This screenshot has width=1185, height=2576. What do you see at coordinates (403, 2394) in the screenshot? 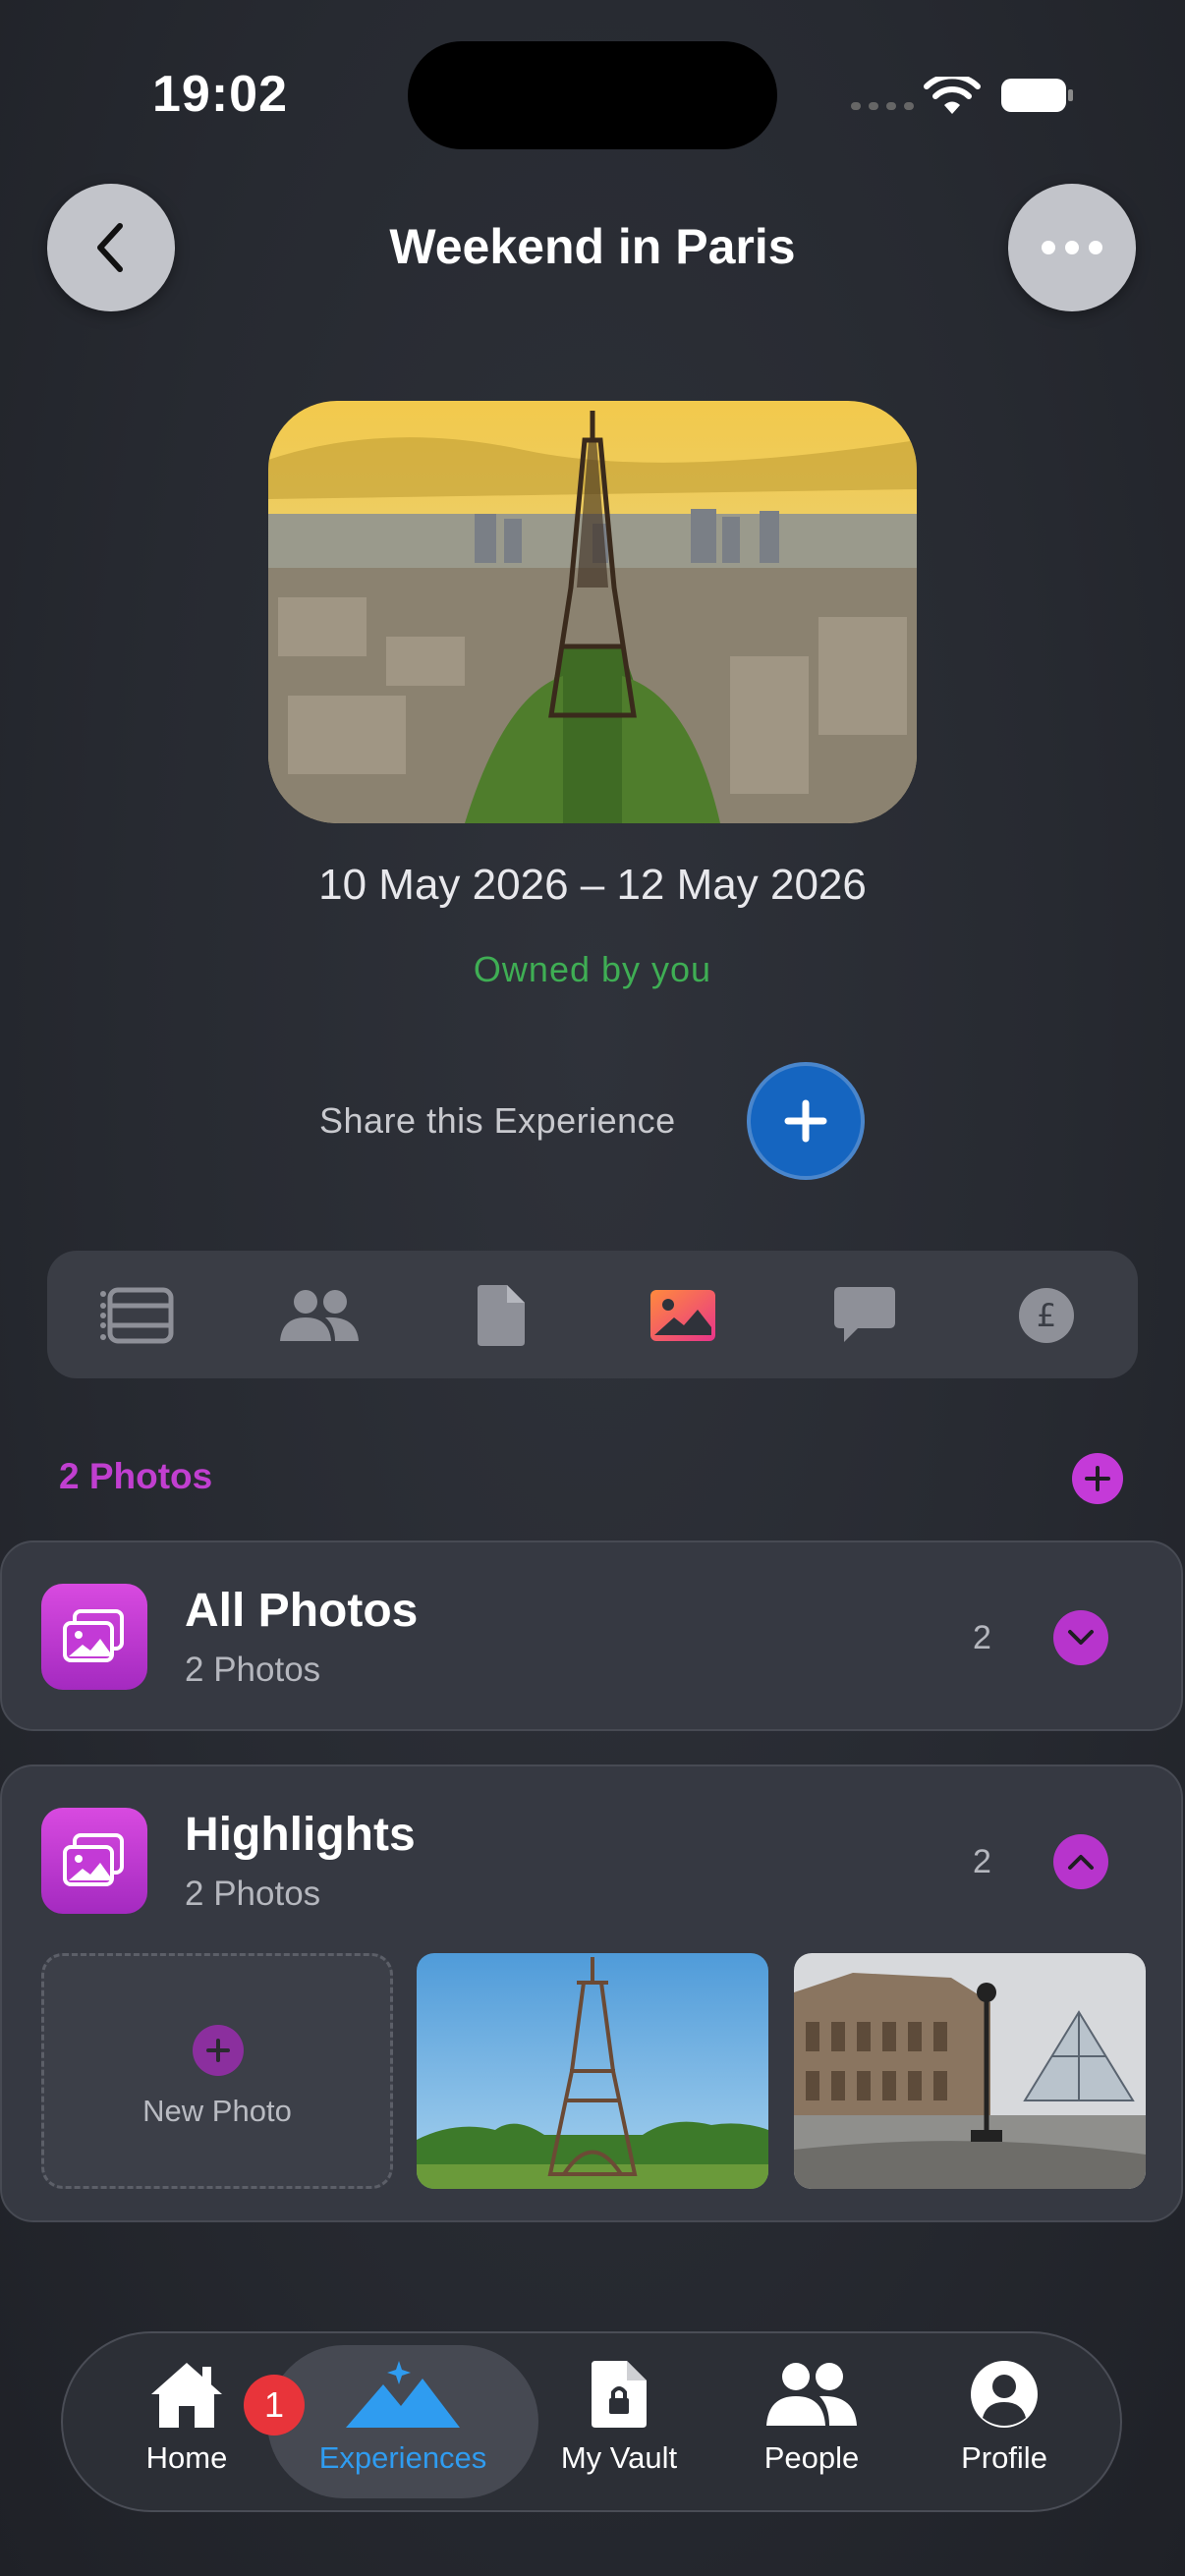
I see `mountains-icon` at bounding box center [403, 2394].